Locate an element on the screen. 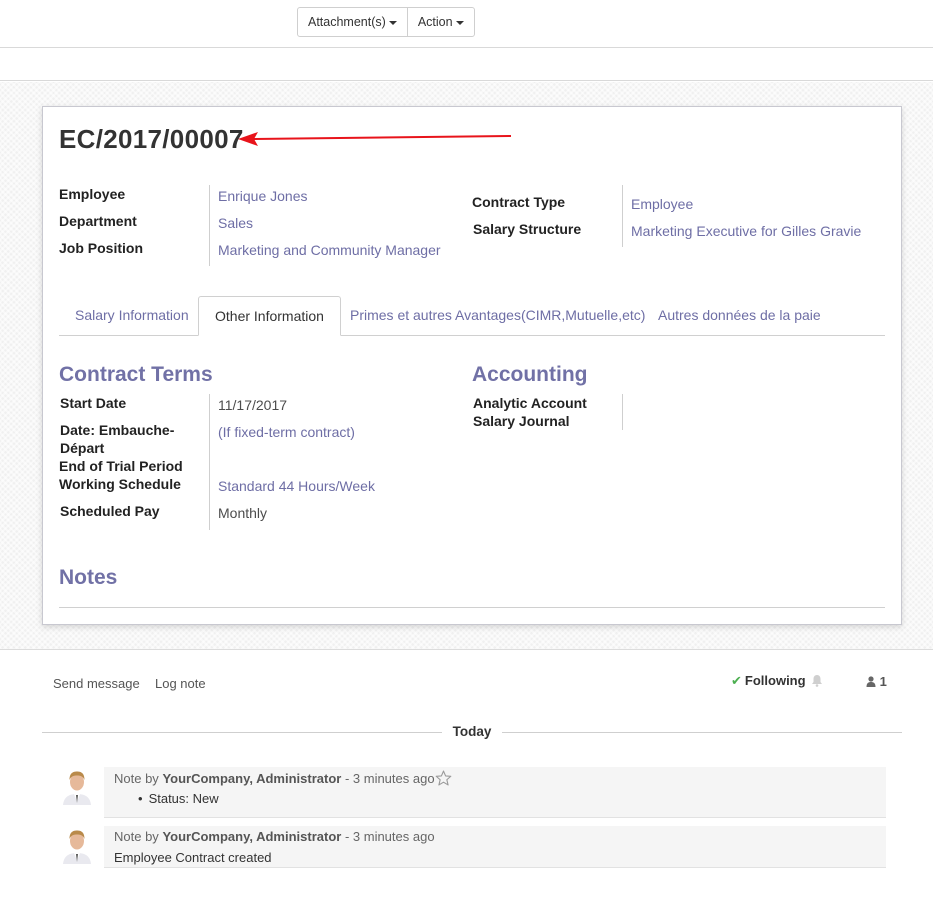 This screenshot has height=903, width=933. user-icon is located at coordinates (871, 681).